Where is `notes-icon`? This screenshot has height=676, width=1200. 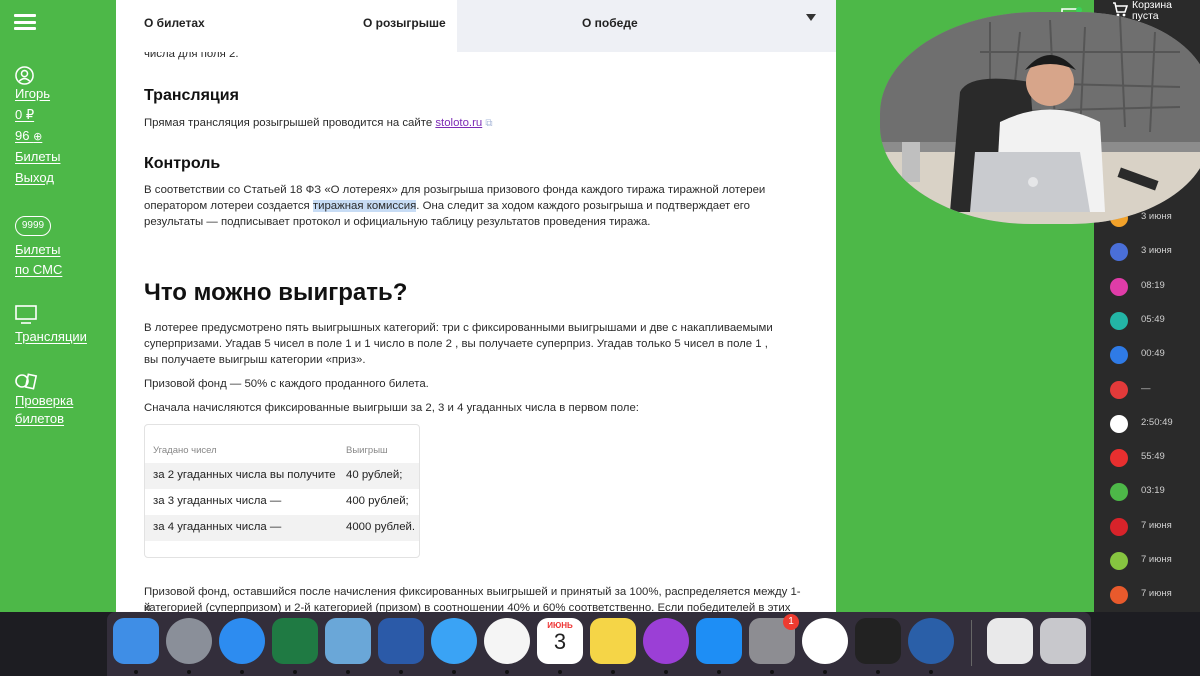
notes-icon is located at coordinates (613, 641).